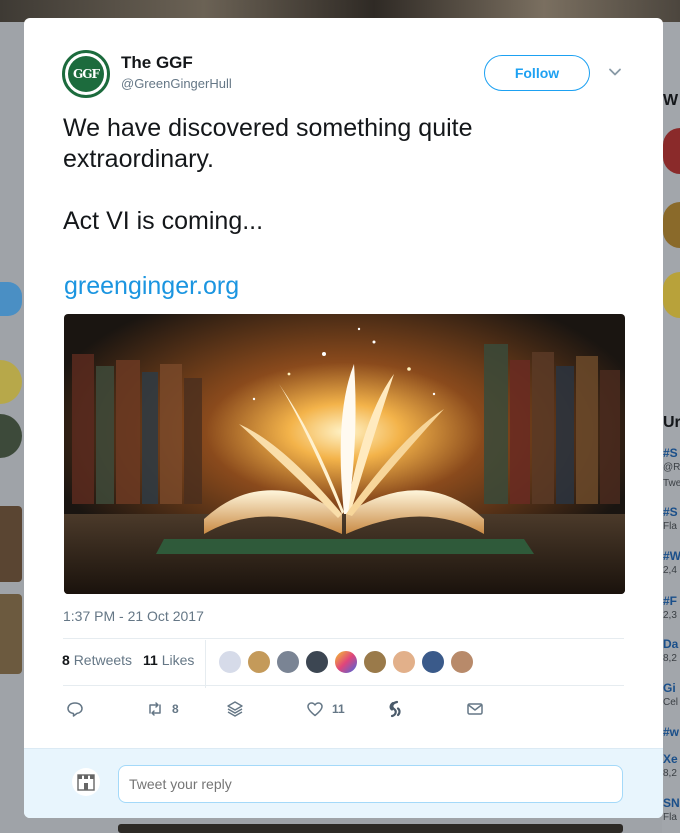 The height and width of the screenshot is (833, 680). What do you see at coordinates (670, 759) in the screenshot?
I see `background-trend-text: Xe` at bounding box center [670, 759].